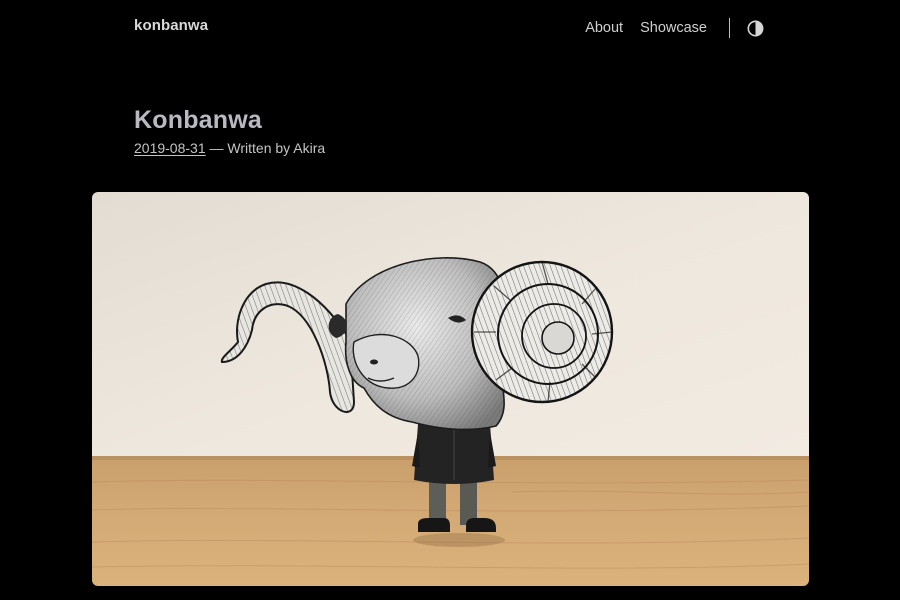  What do you see at coordinates (729, 28) in the screenshot?
I see `nav-divider` at bounding box center [729, 28].